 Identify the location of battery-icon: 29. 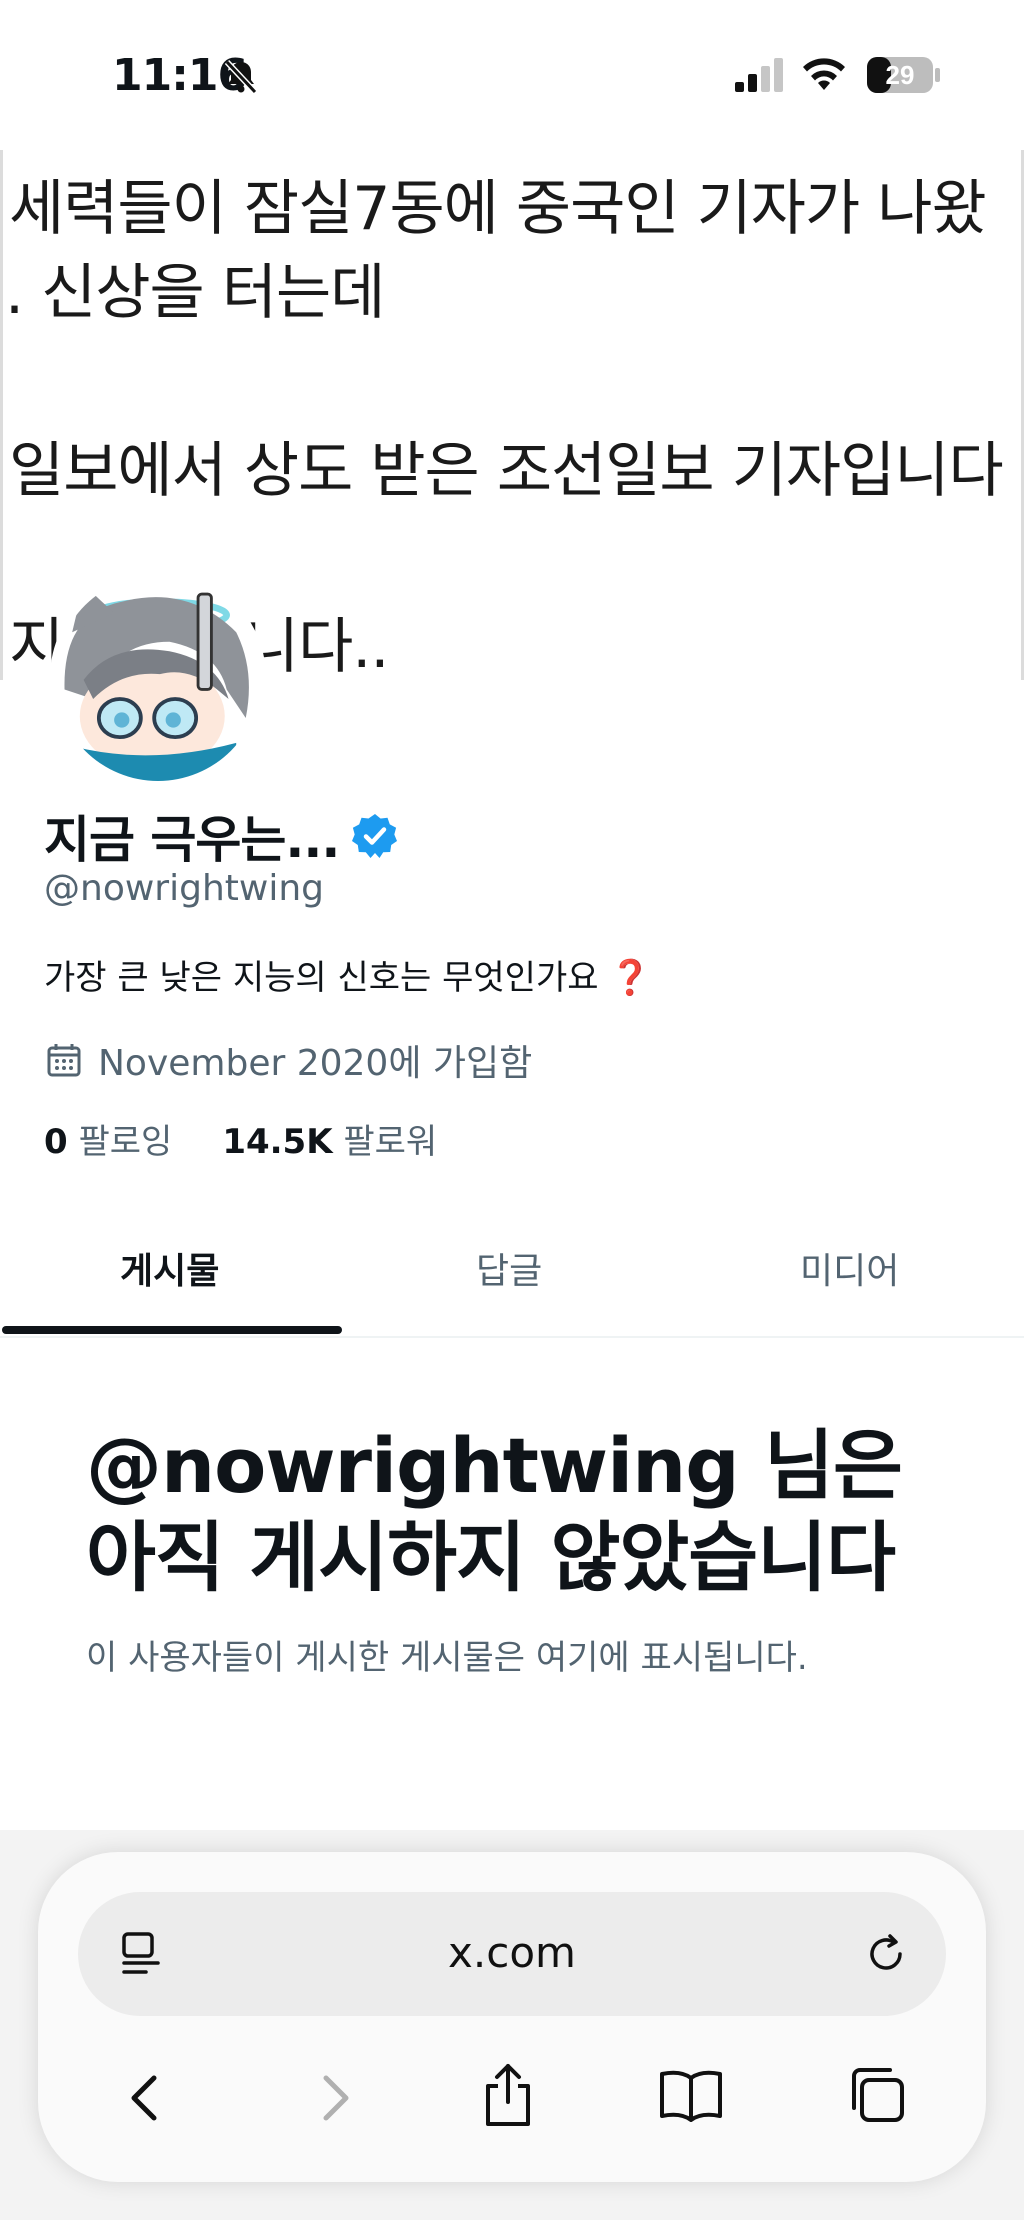
(904, 75).